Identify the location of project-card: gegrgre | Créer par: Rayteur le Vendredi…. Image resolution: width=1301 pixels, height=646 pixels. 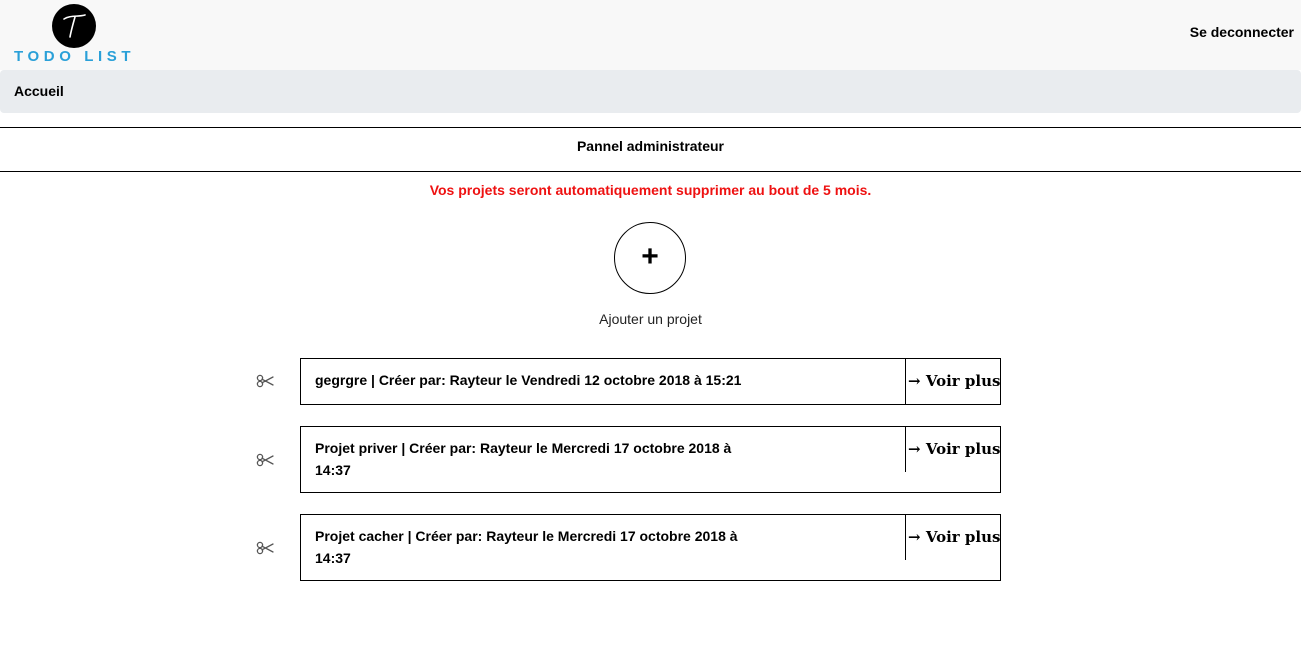
(650, 381).